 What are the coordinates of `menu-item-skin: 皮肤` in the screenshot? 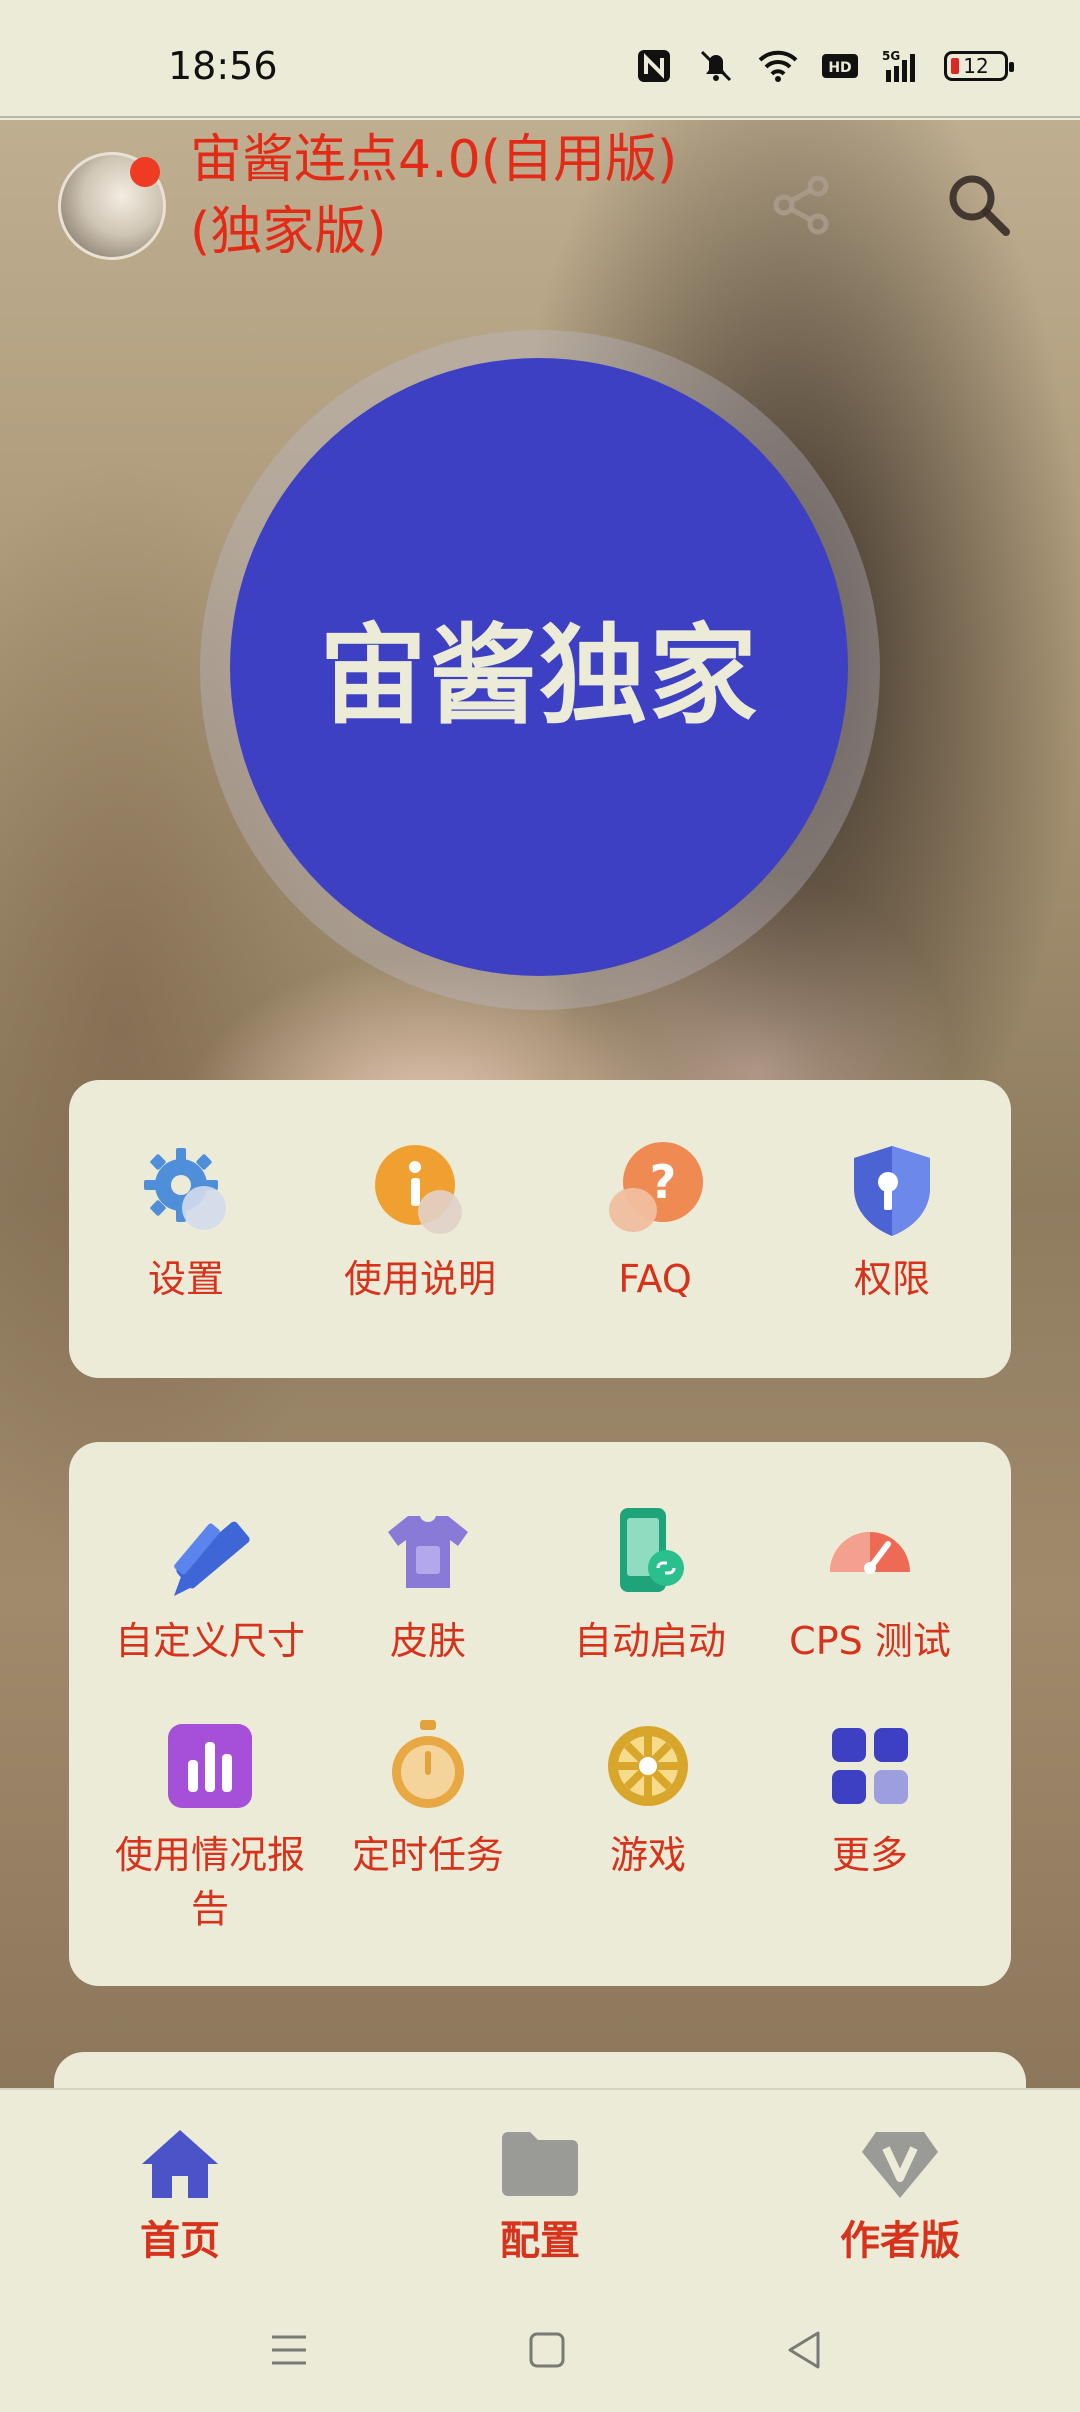 It's located at (428, 1585).